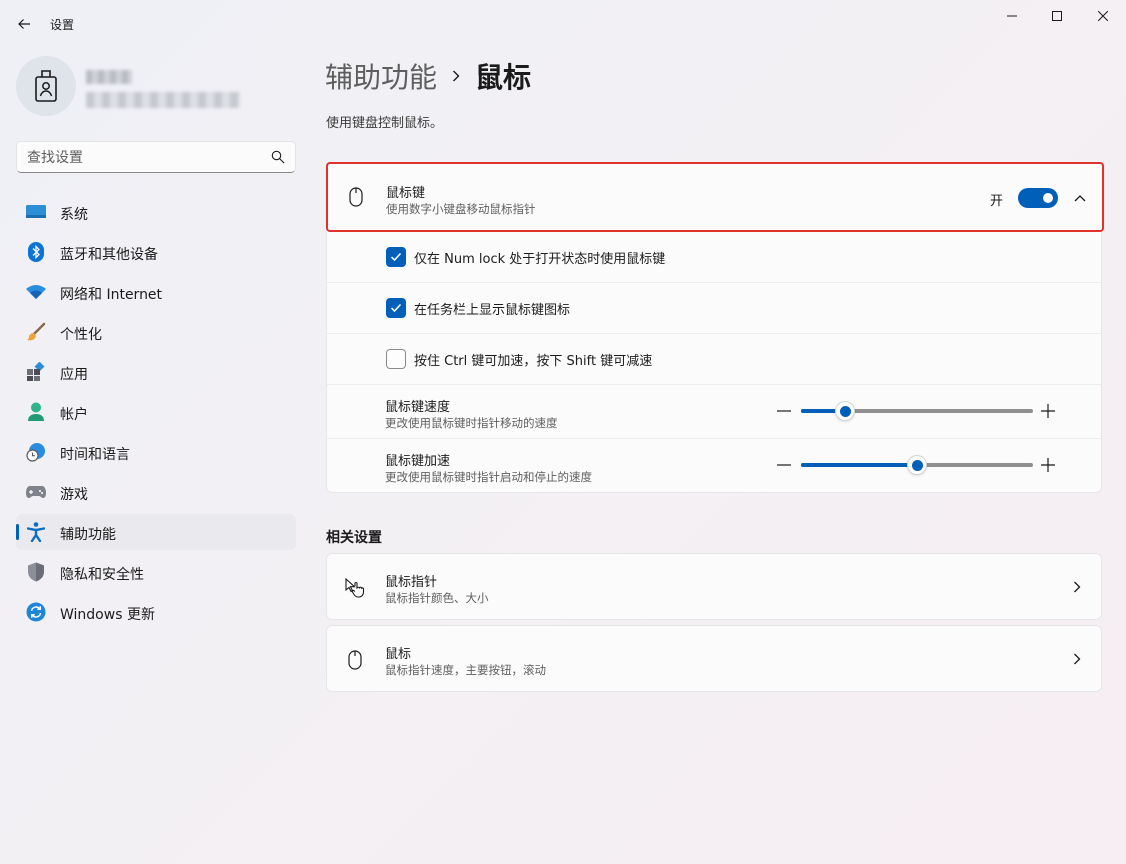 This screenshot has width=1126, height=864. Describe the element at coordinates (845, 411) in the screenshot. I see `speed-slider-thumb` at that location.